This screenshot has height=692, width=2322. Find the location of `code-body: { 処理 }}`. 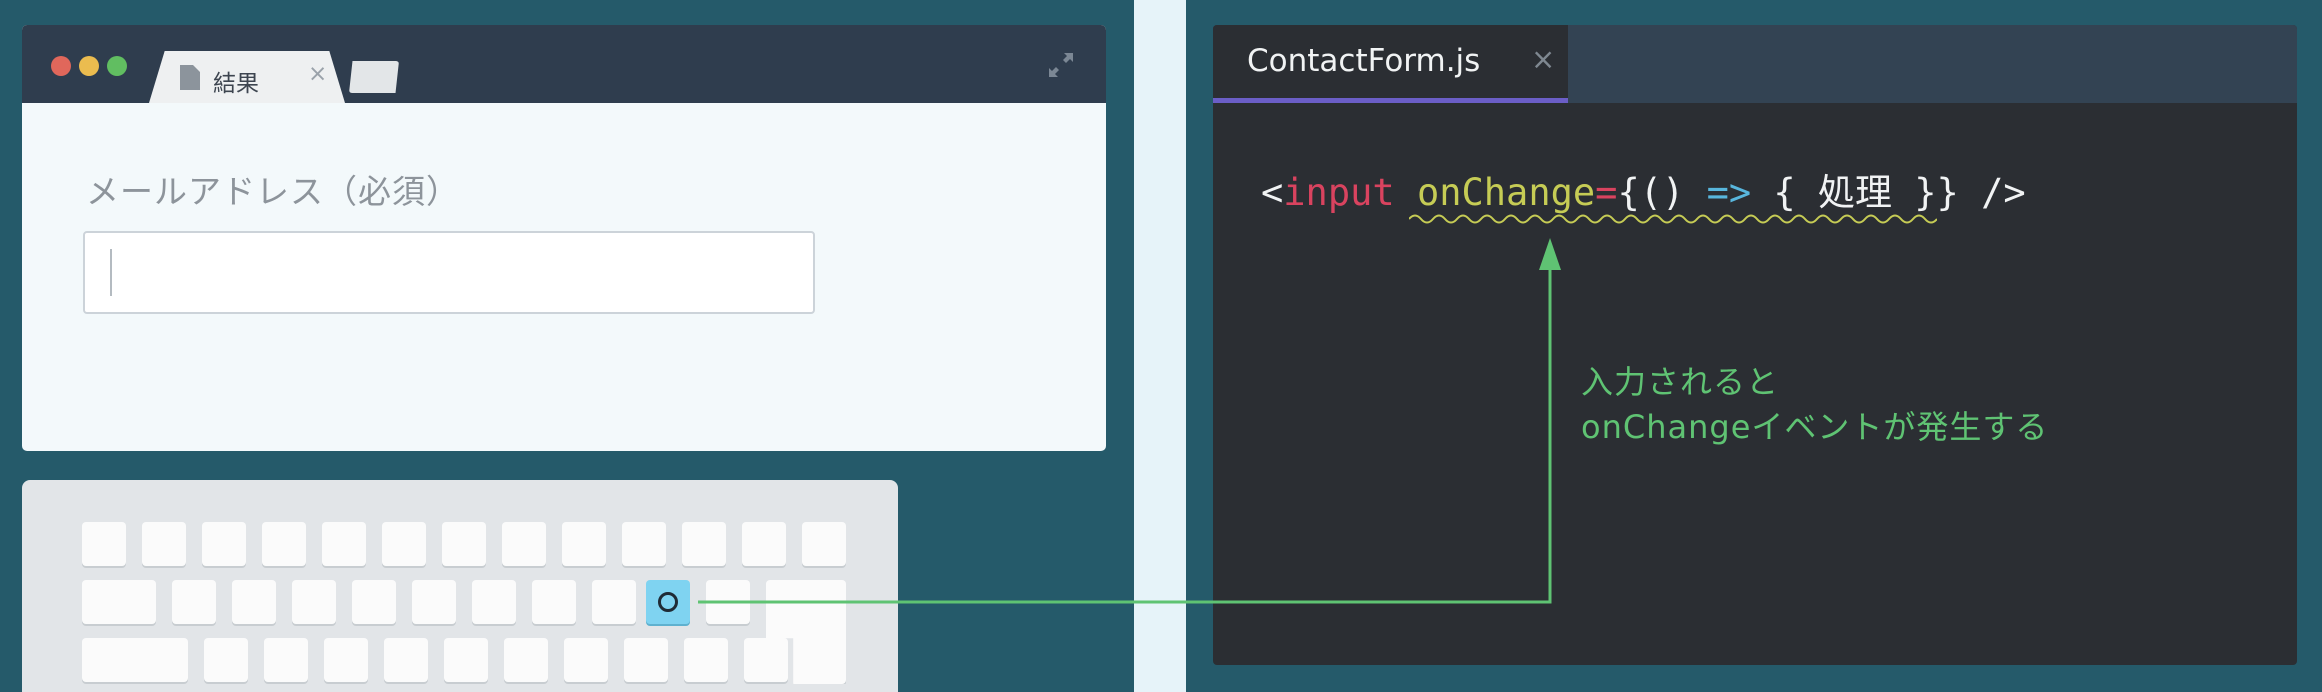

code-body: { 処理 }} is located at coordinates (1866, 192).